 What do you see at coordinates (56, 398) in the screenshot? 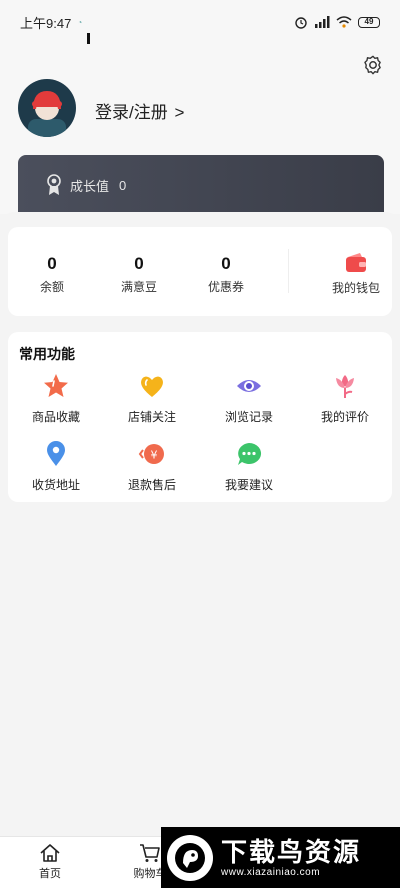
I see `favorites-button: 商品收藏` at bounding box center [56, 398].